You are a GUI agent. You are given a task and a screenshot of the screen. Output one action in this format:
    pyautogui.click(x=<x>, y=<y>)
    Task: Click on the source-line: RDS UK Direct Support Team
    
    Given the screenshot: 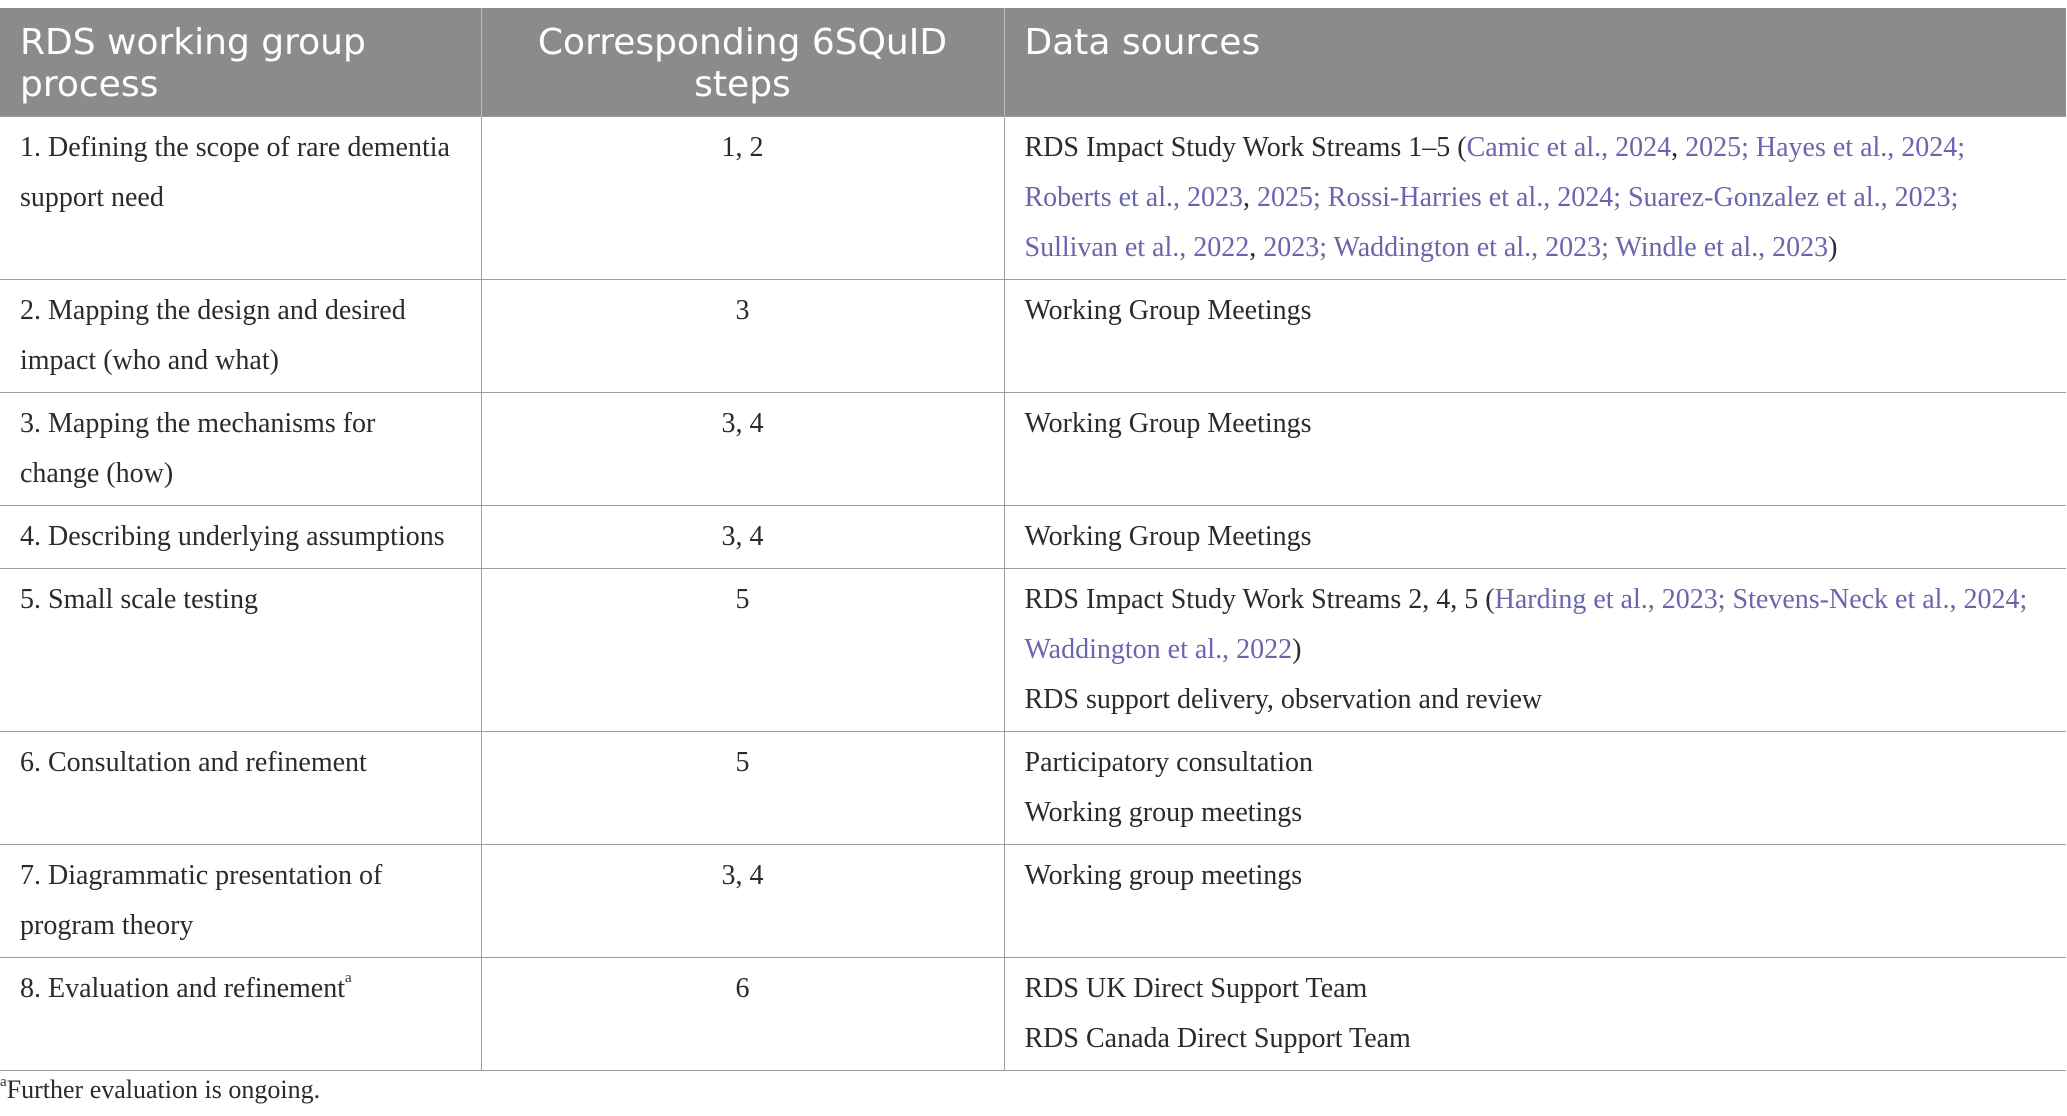 What is the action you would take?
    pyautogui.click(x=1196, y=988)
    